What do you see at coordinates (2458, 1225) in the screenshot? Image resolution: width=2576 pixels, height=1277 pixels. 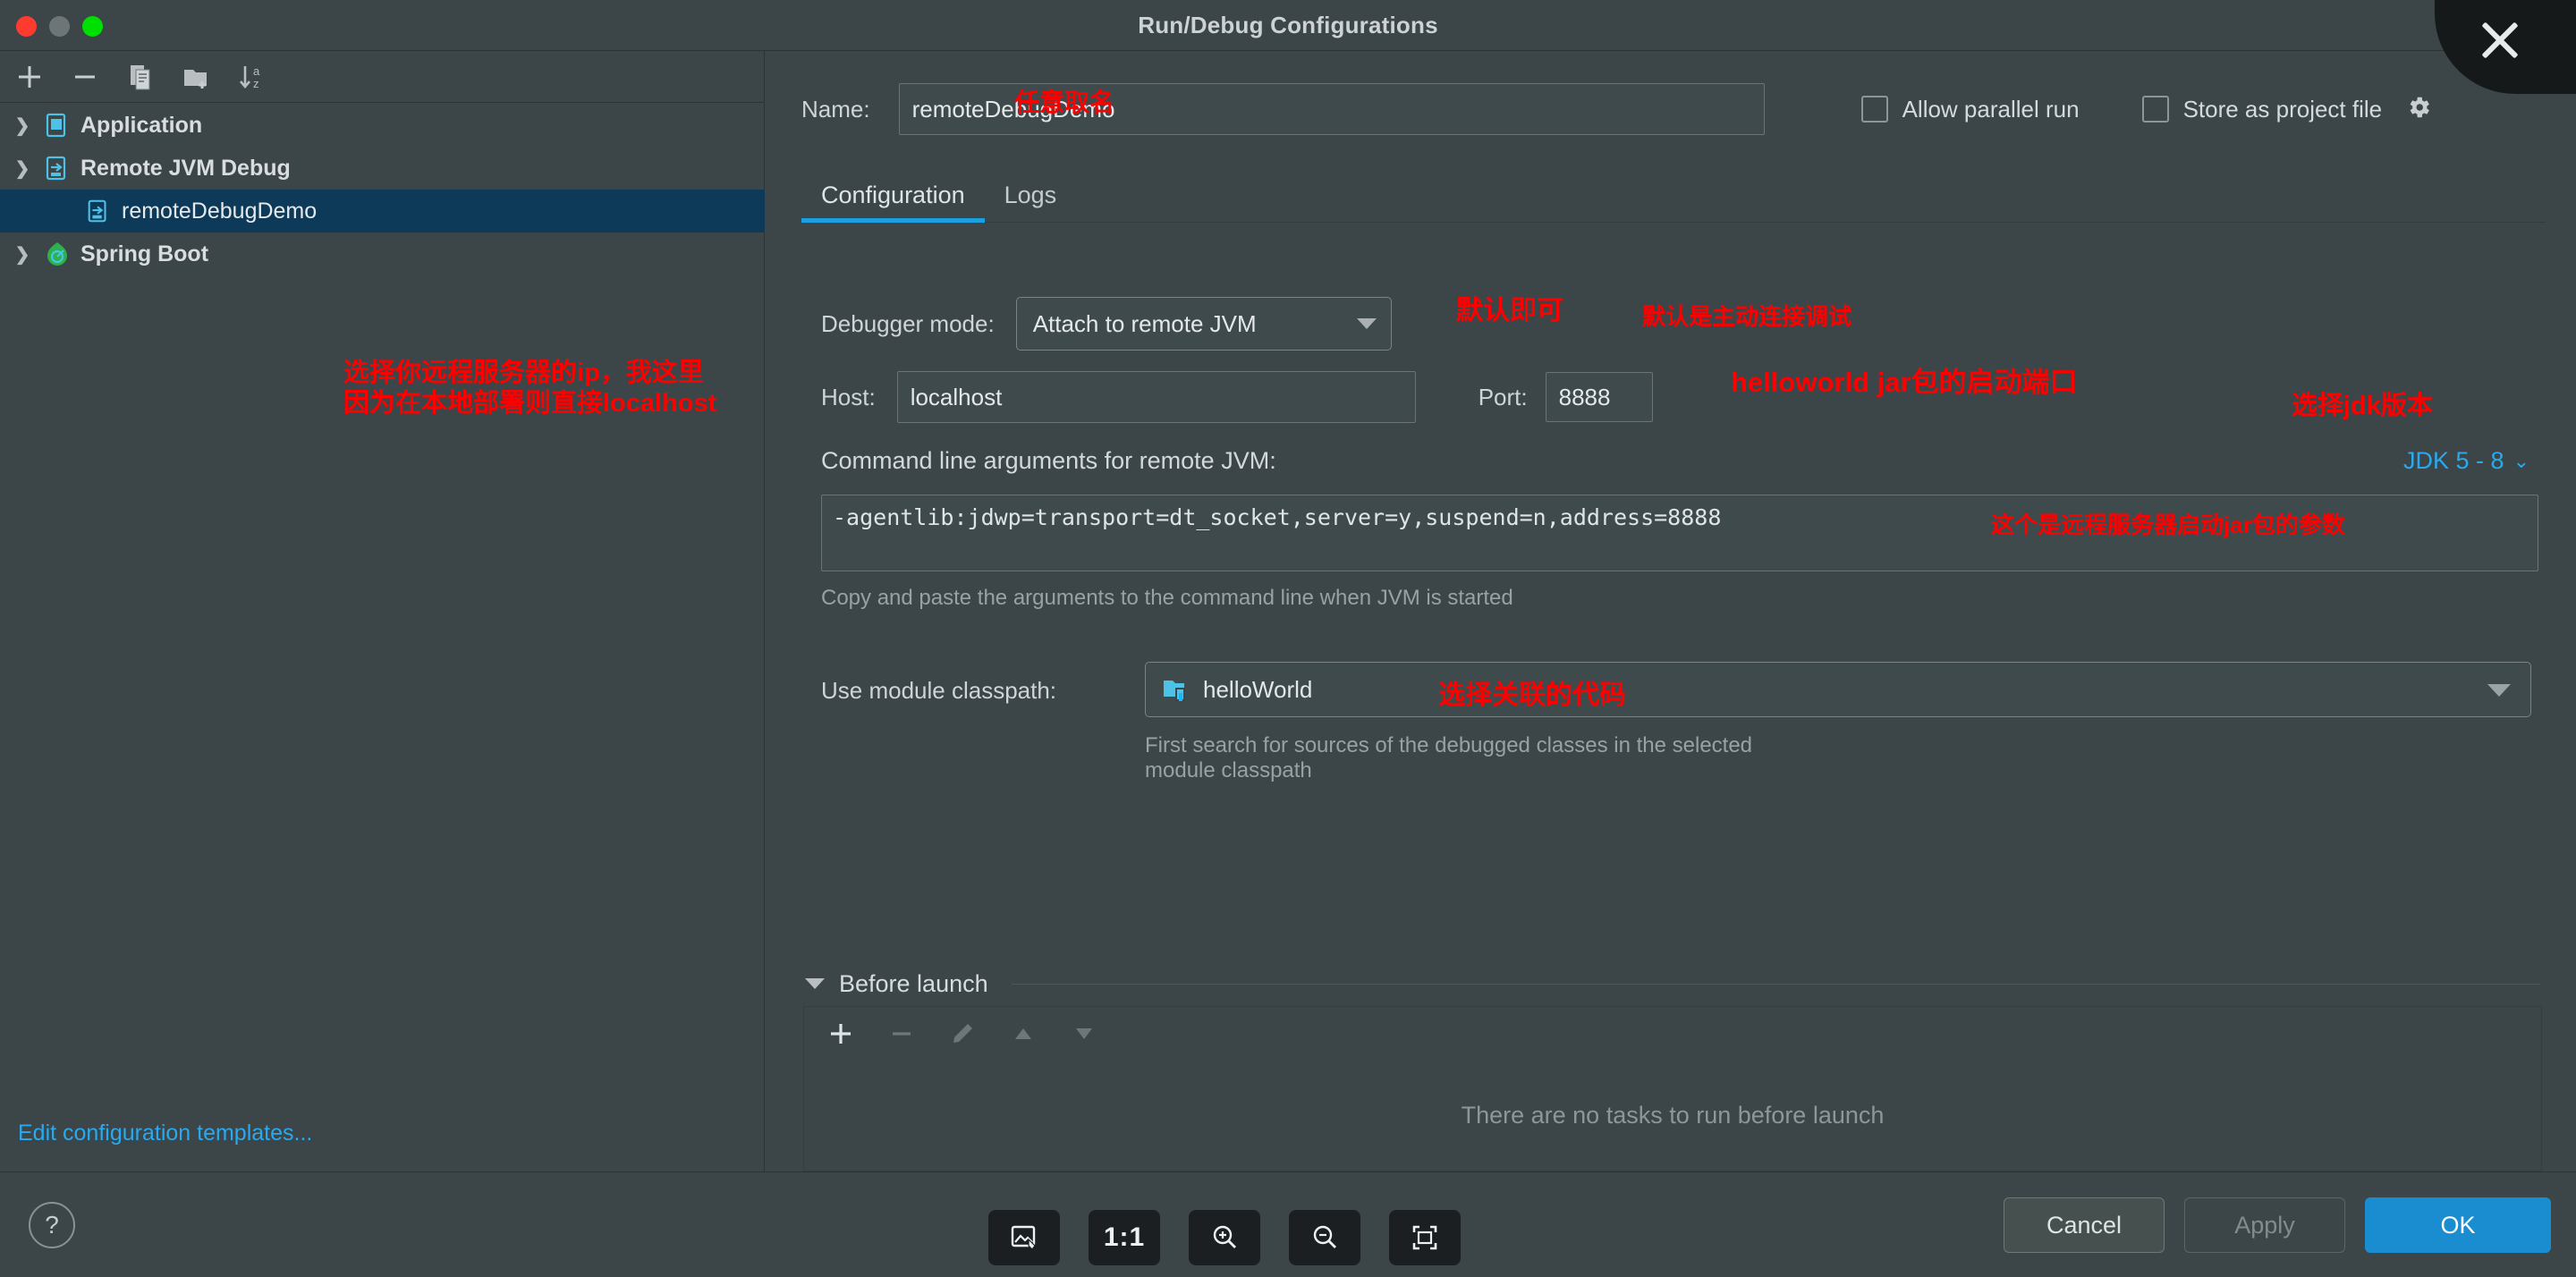 I see `ok-button: OK` at bounding box center [2458, 1225].